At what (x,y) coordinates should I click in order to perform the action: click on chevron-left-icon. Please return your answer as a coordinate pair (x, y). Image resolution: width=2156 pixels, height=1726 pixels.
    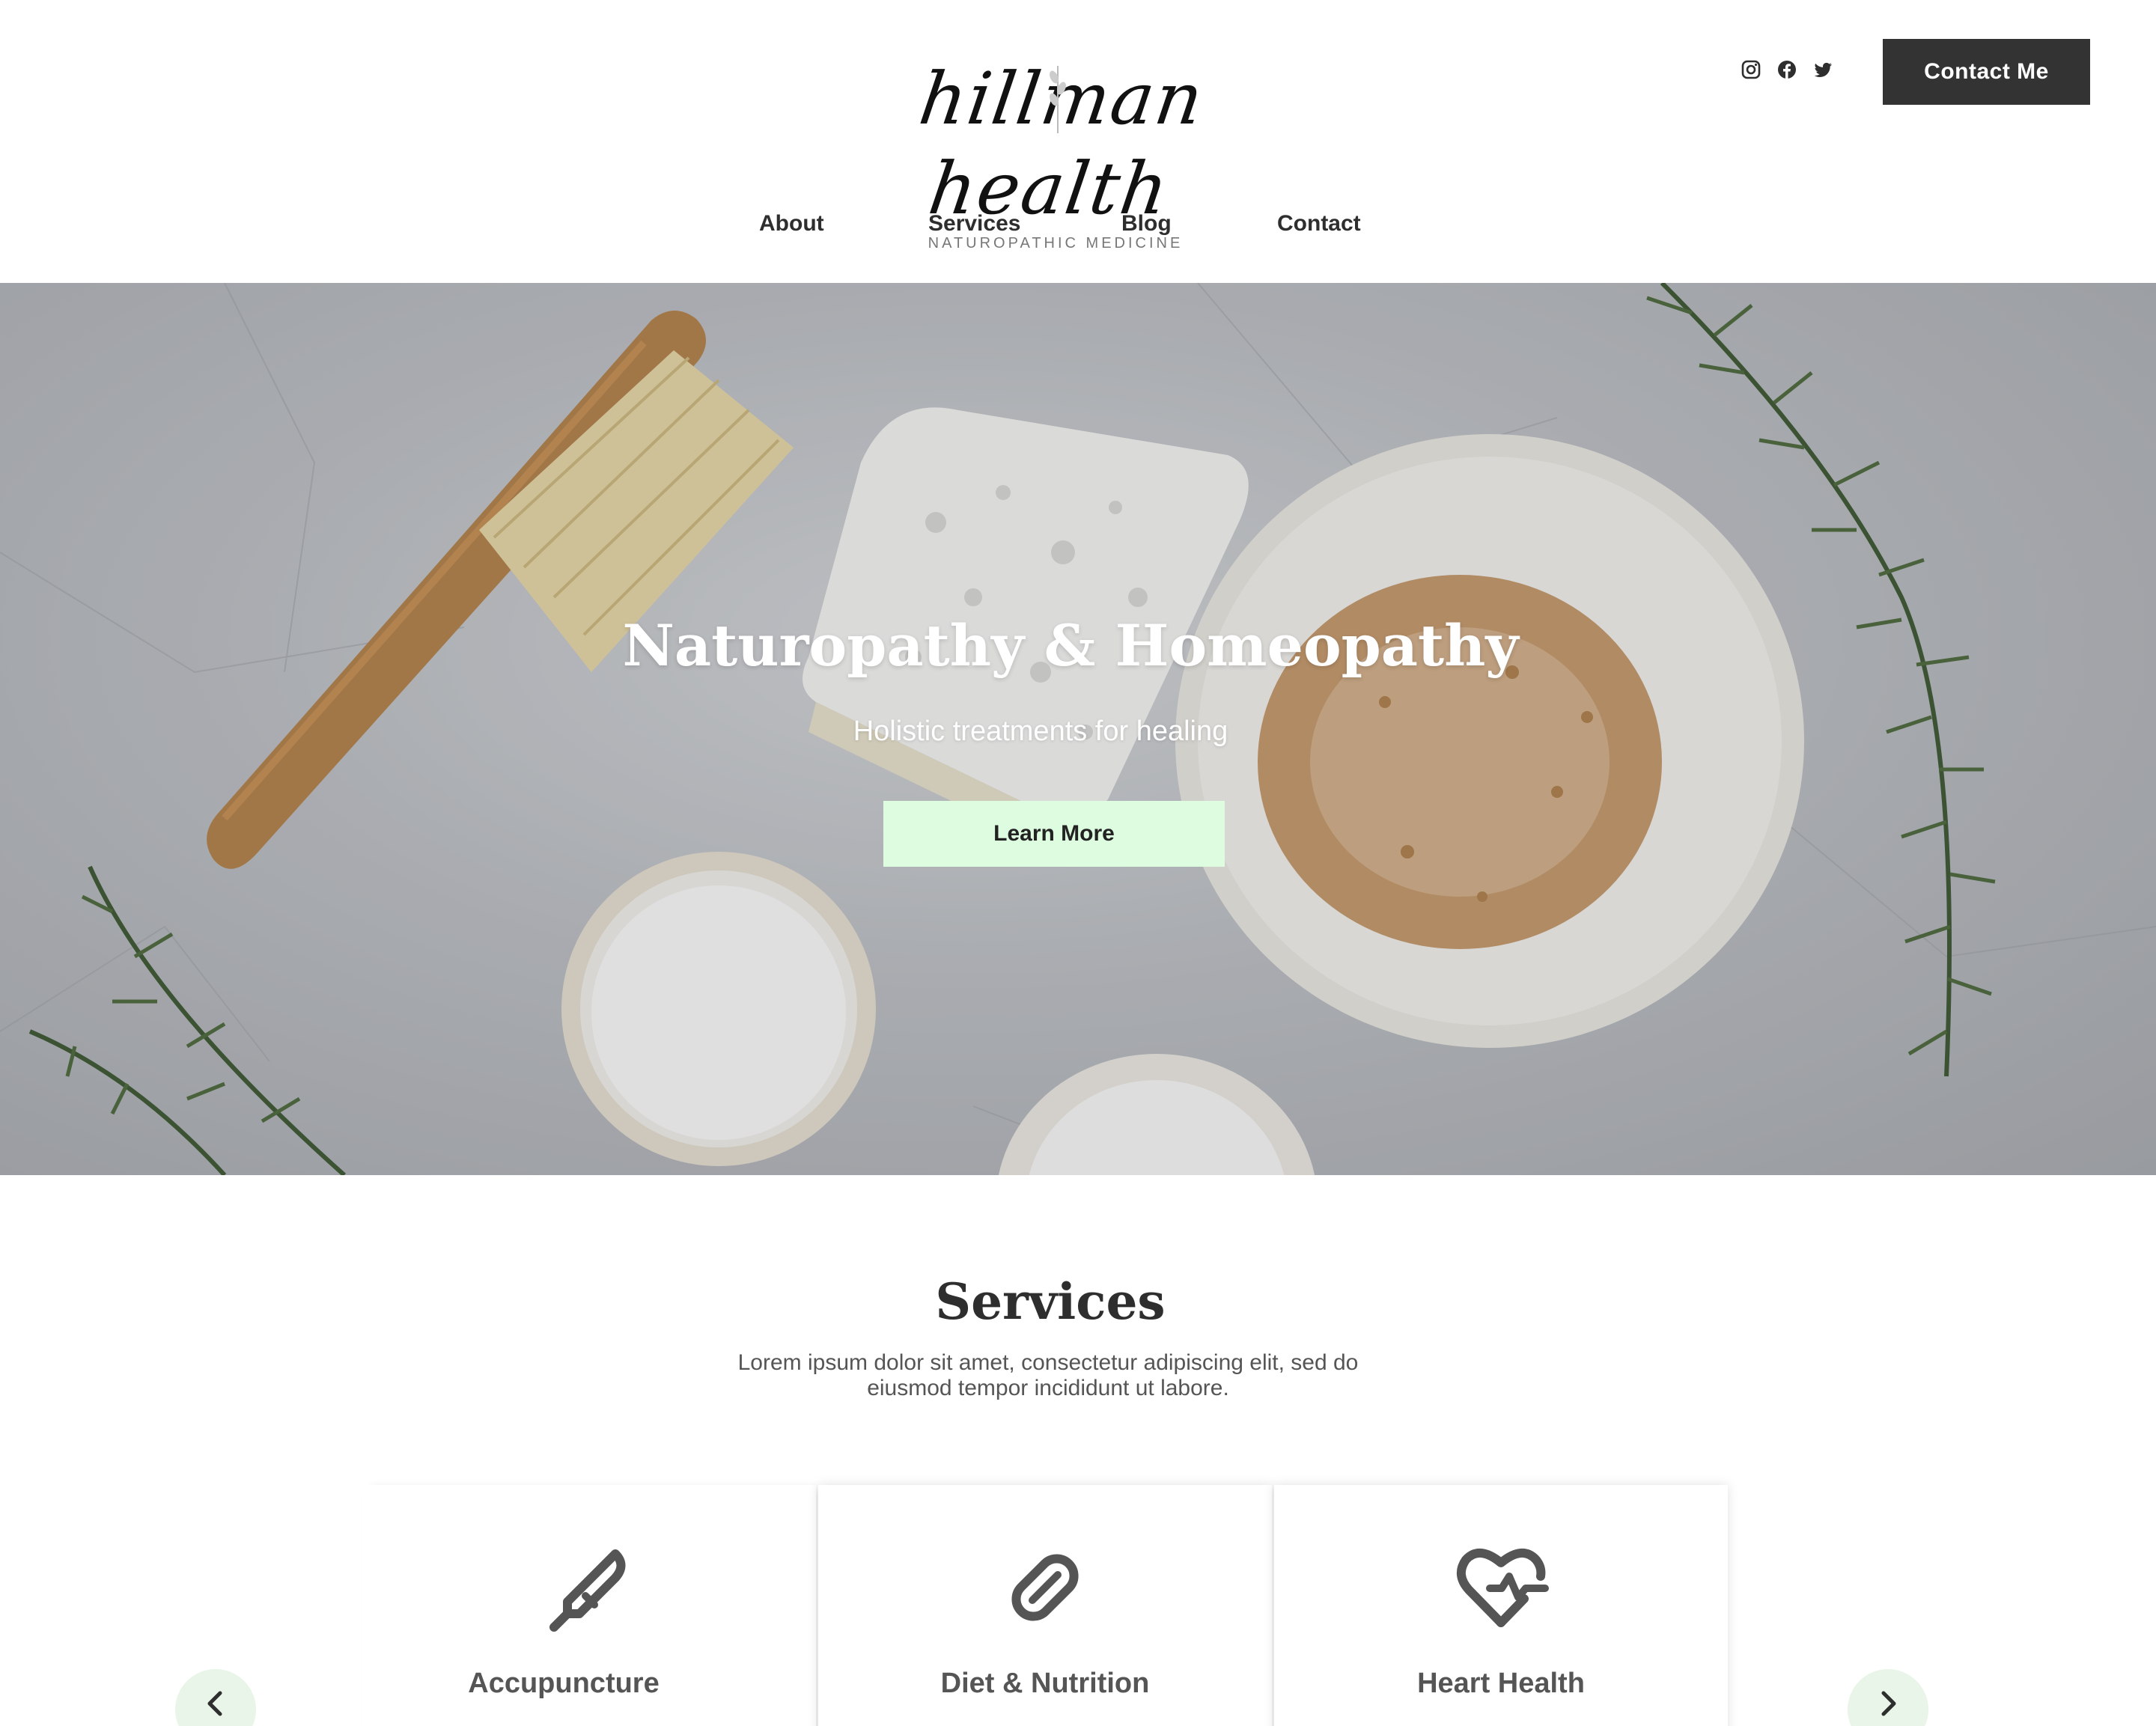
    Looking at the image, I should click on (214, 1703).